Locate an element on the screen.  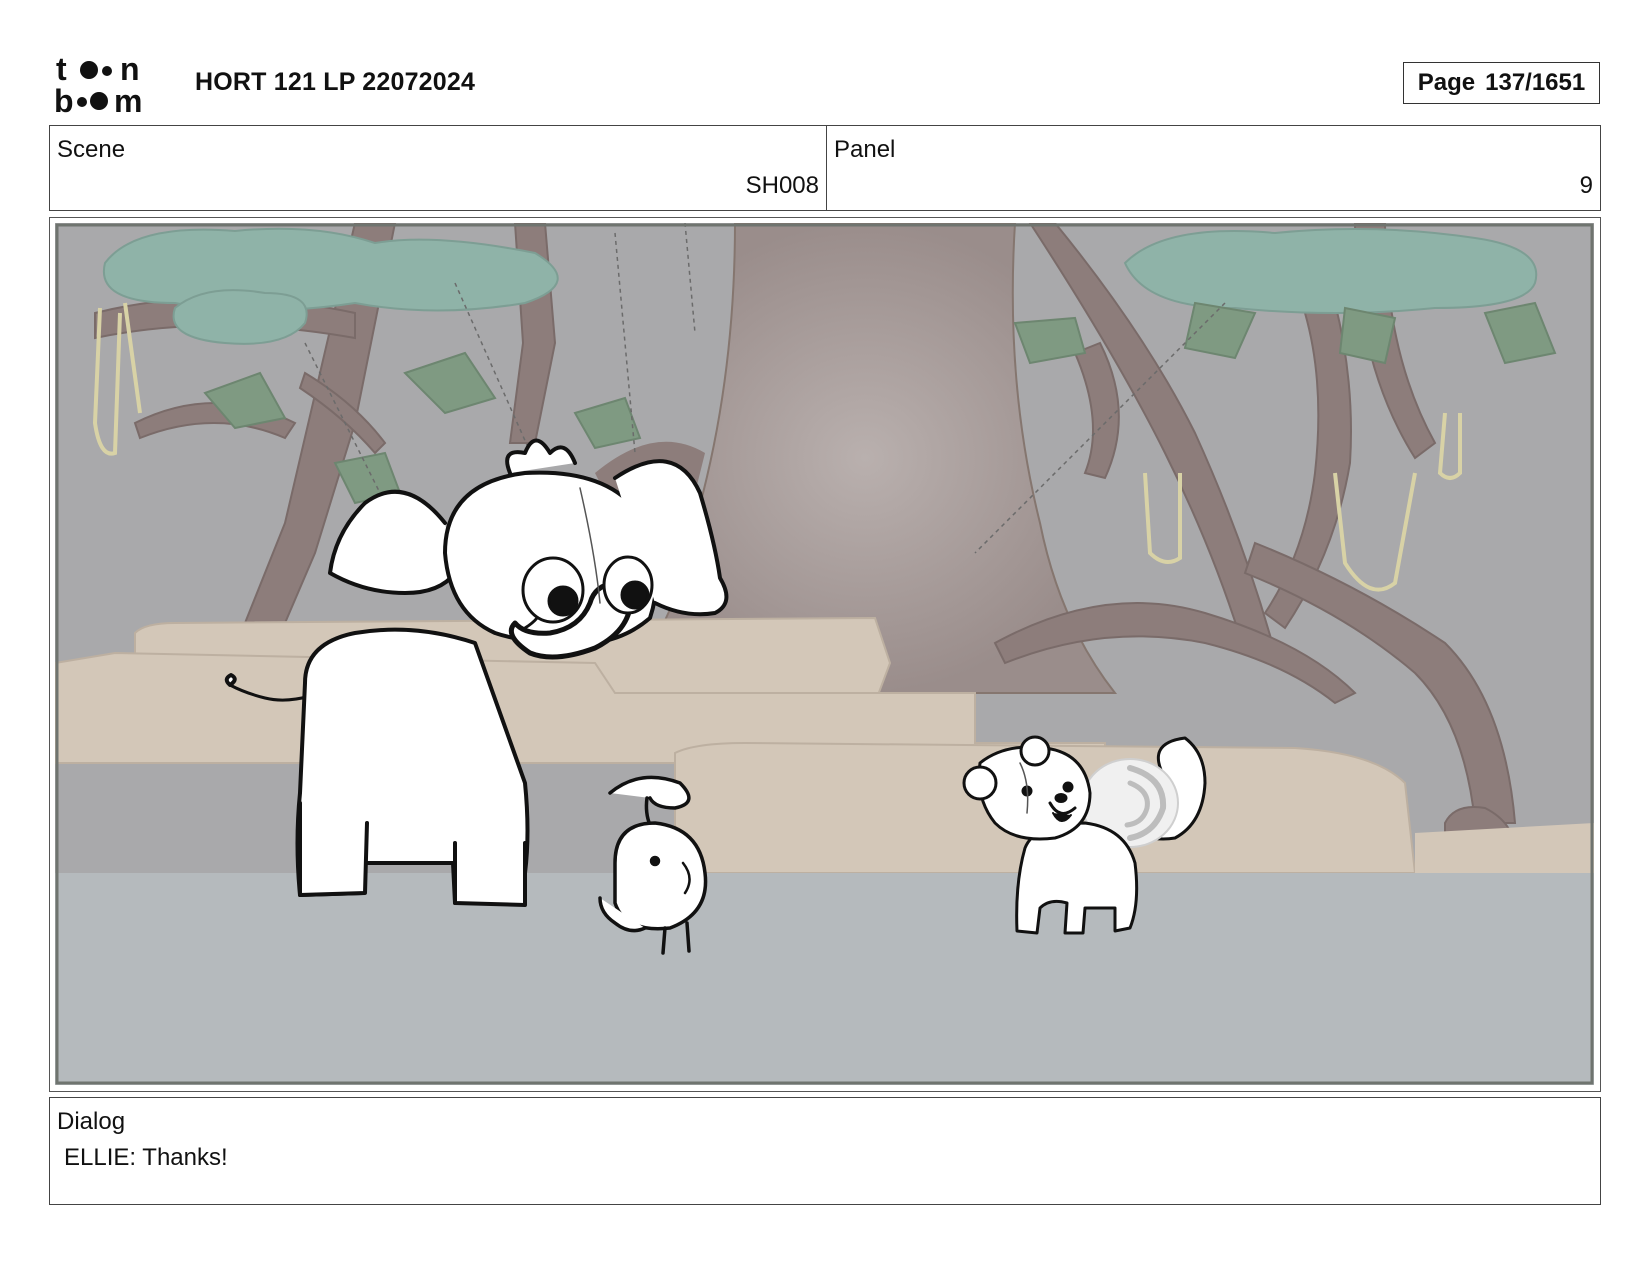
scene-label: Scene is located at coordinates (91, 149).